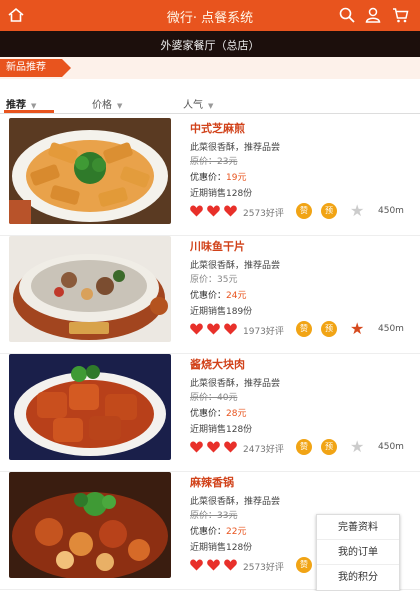  What do you see at coordinates (236, 414) in the screenshot?
I see `discount-value: 28元` at bounding box center [236, 414].